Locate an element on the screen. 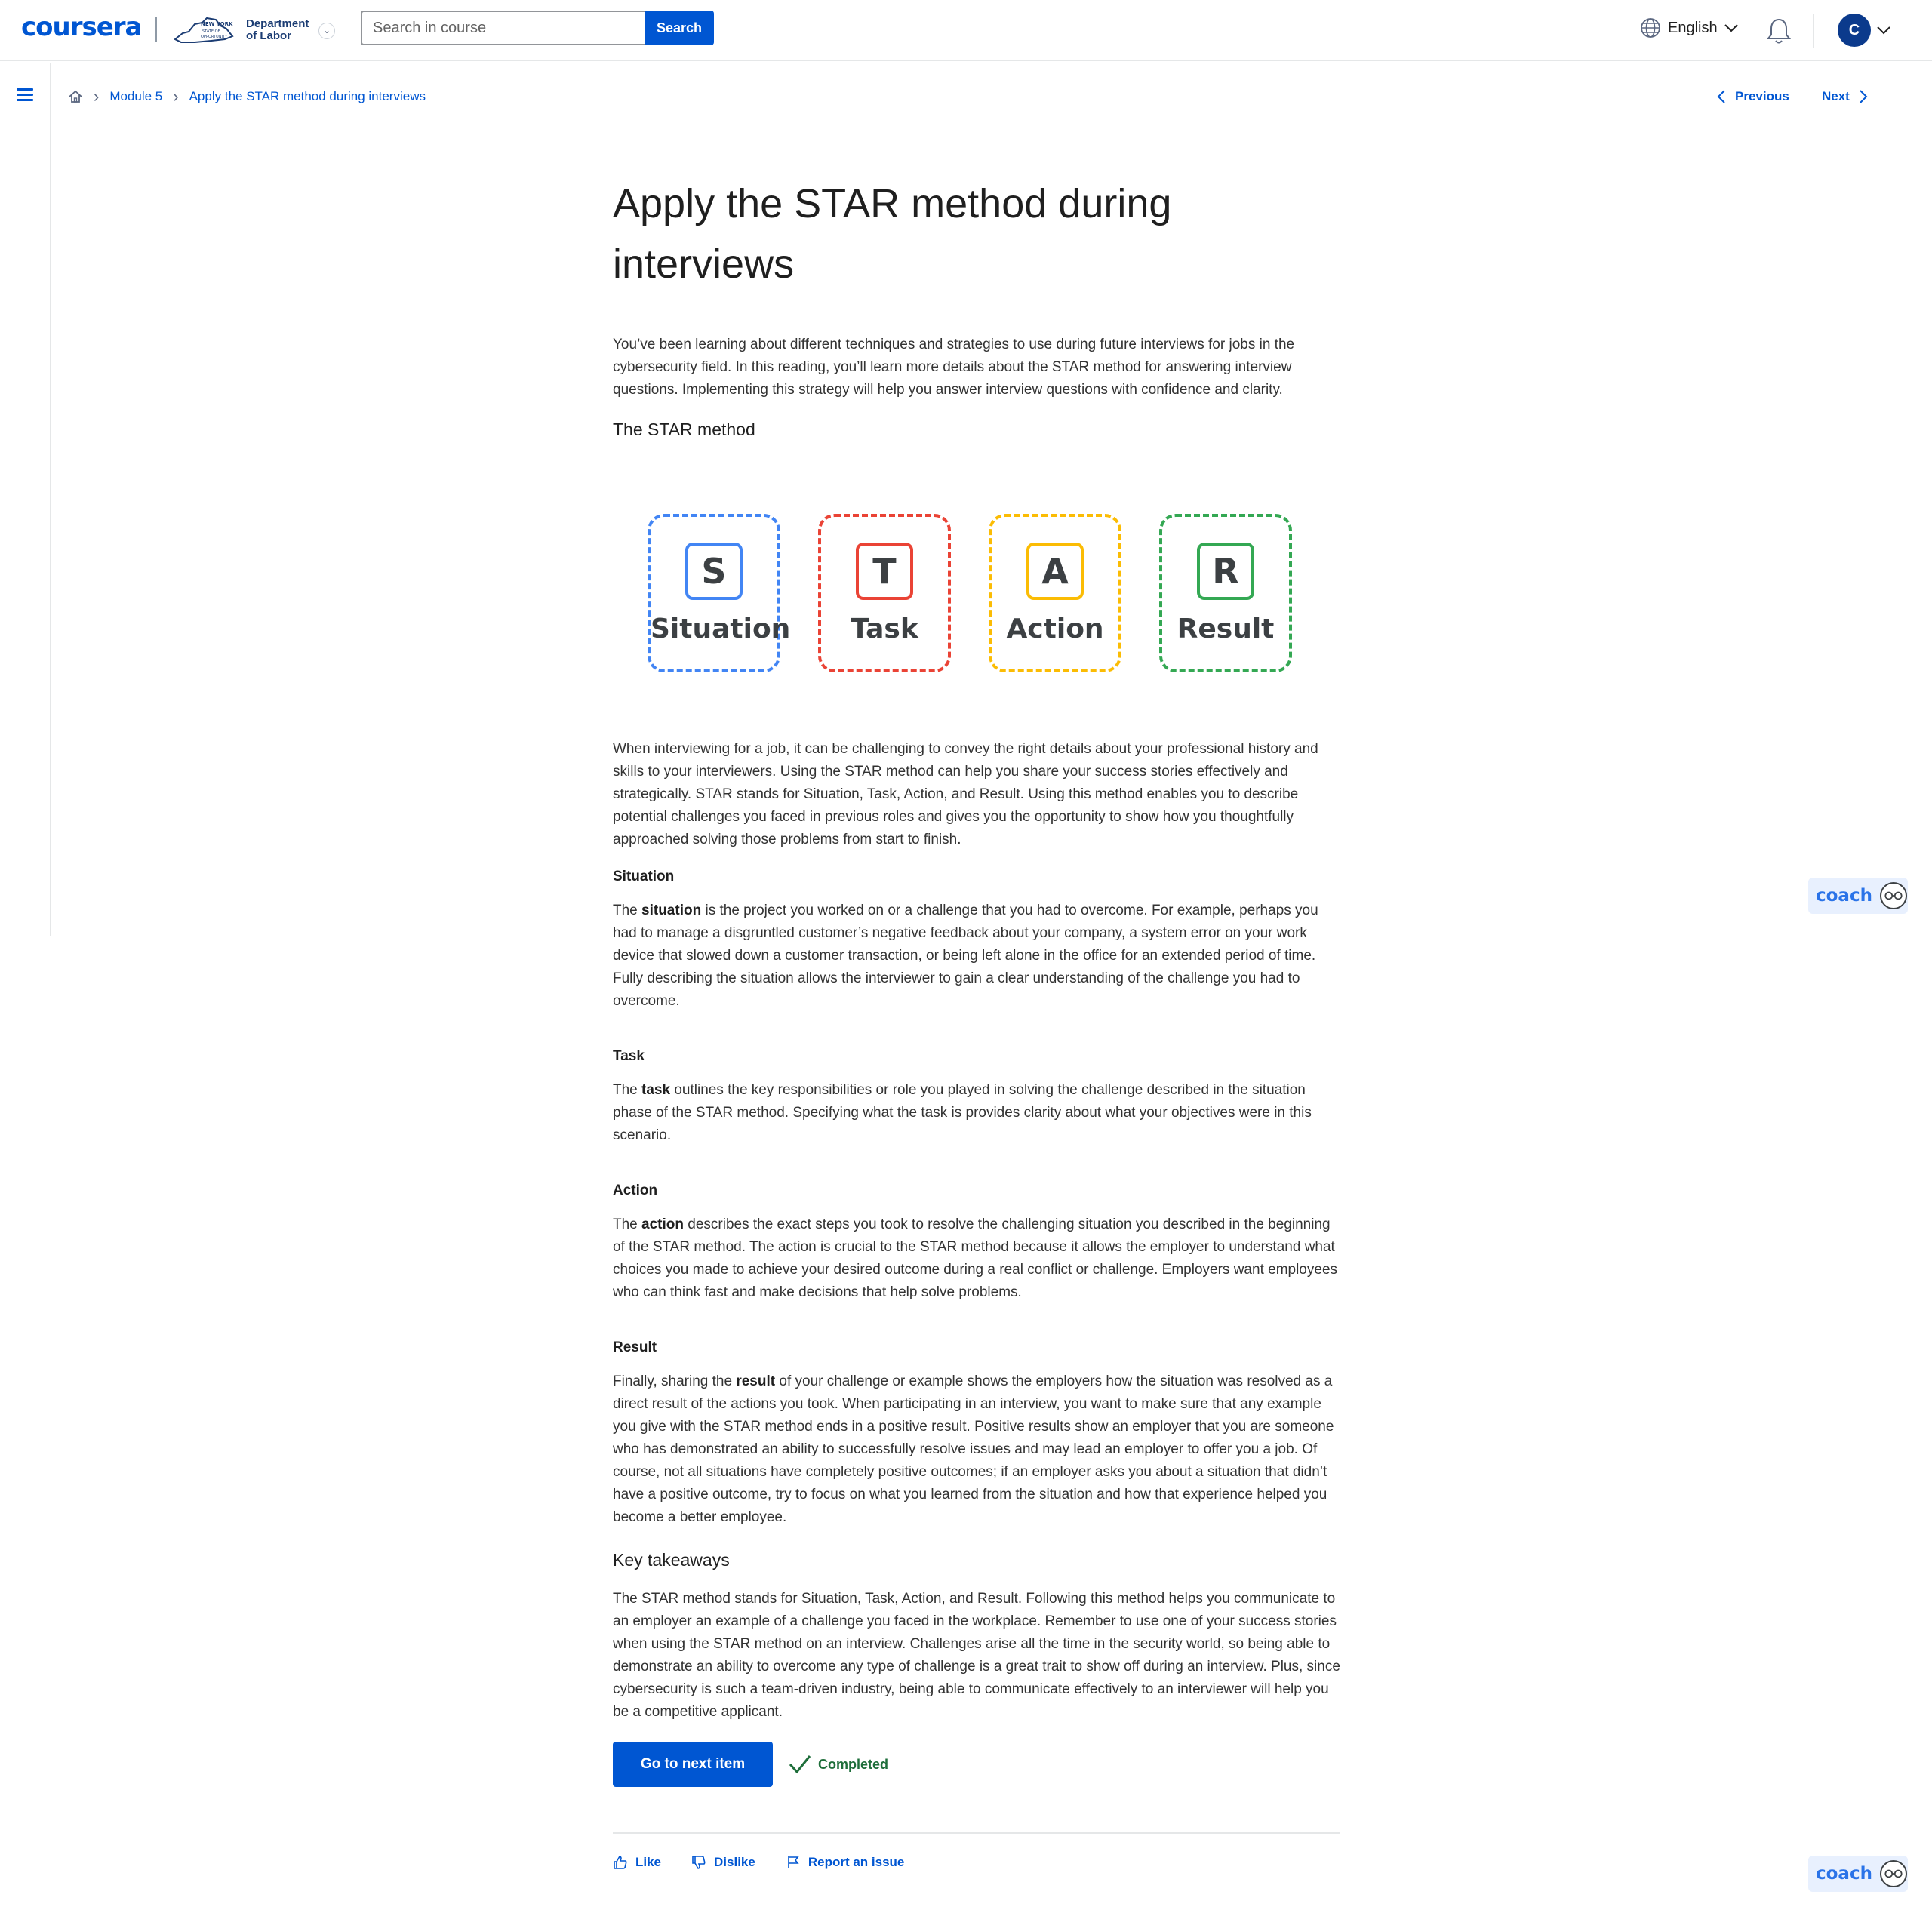 Image resolution: width=1932 pixels, height=1913 pixels. next-item-link: Next is located at coordinates (1845, 96).